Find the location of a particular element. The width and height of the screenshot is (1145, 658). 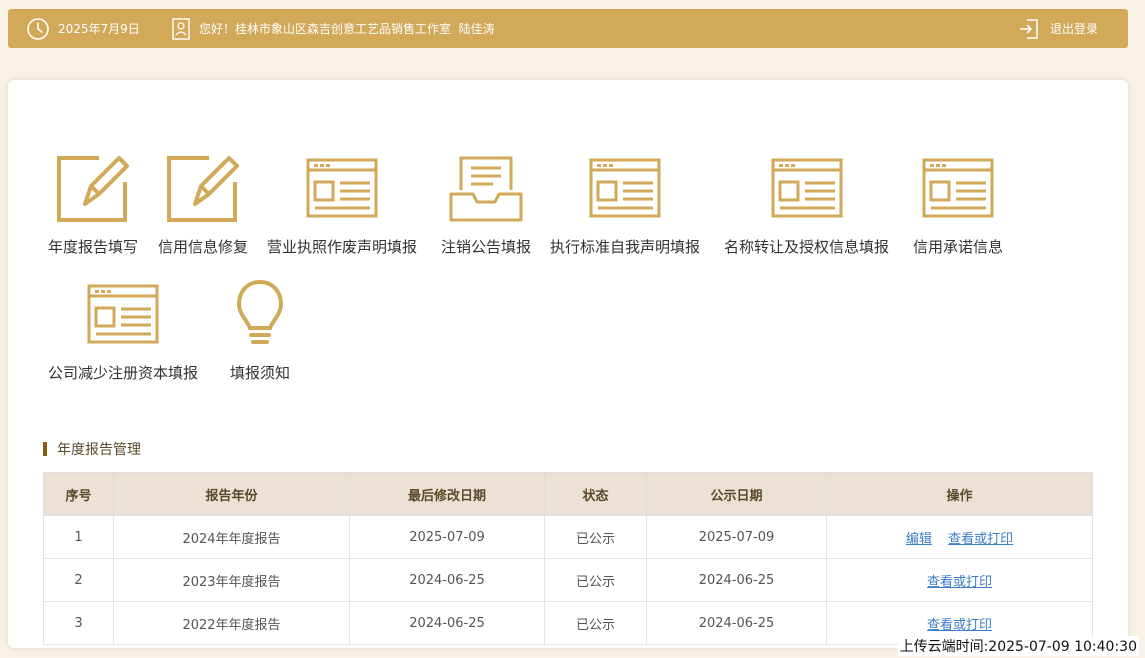

tile-label: 信用信息修复 is located at coordinates (203, 247).